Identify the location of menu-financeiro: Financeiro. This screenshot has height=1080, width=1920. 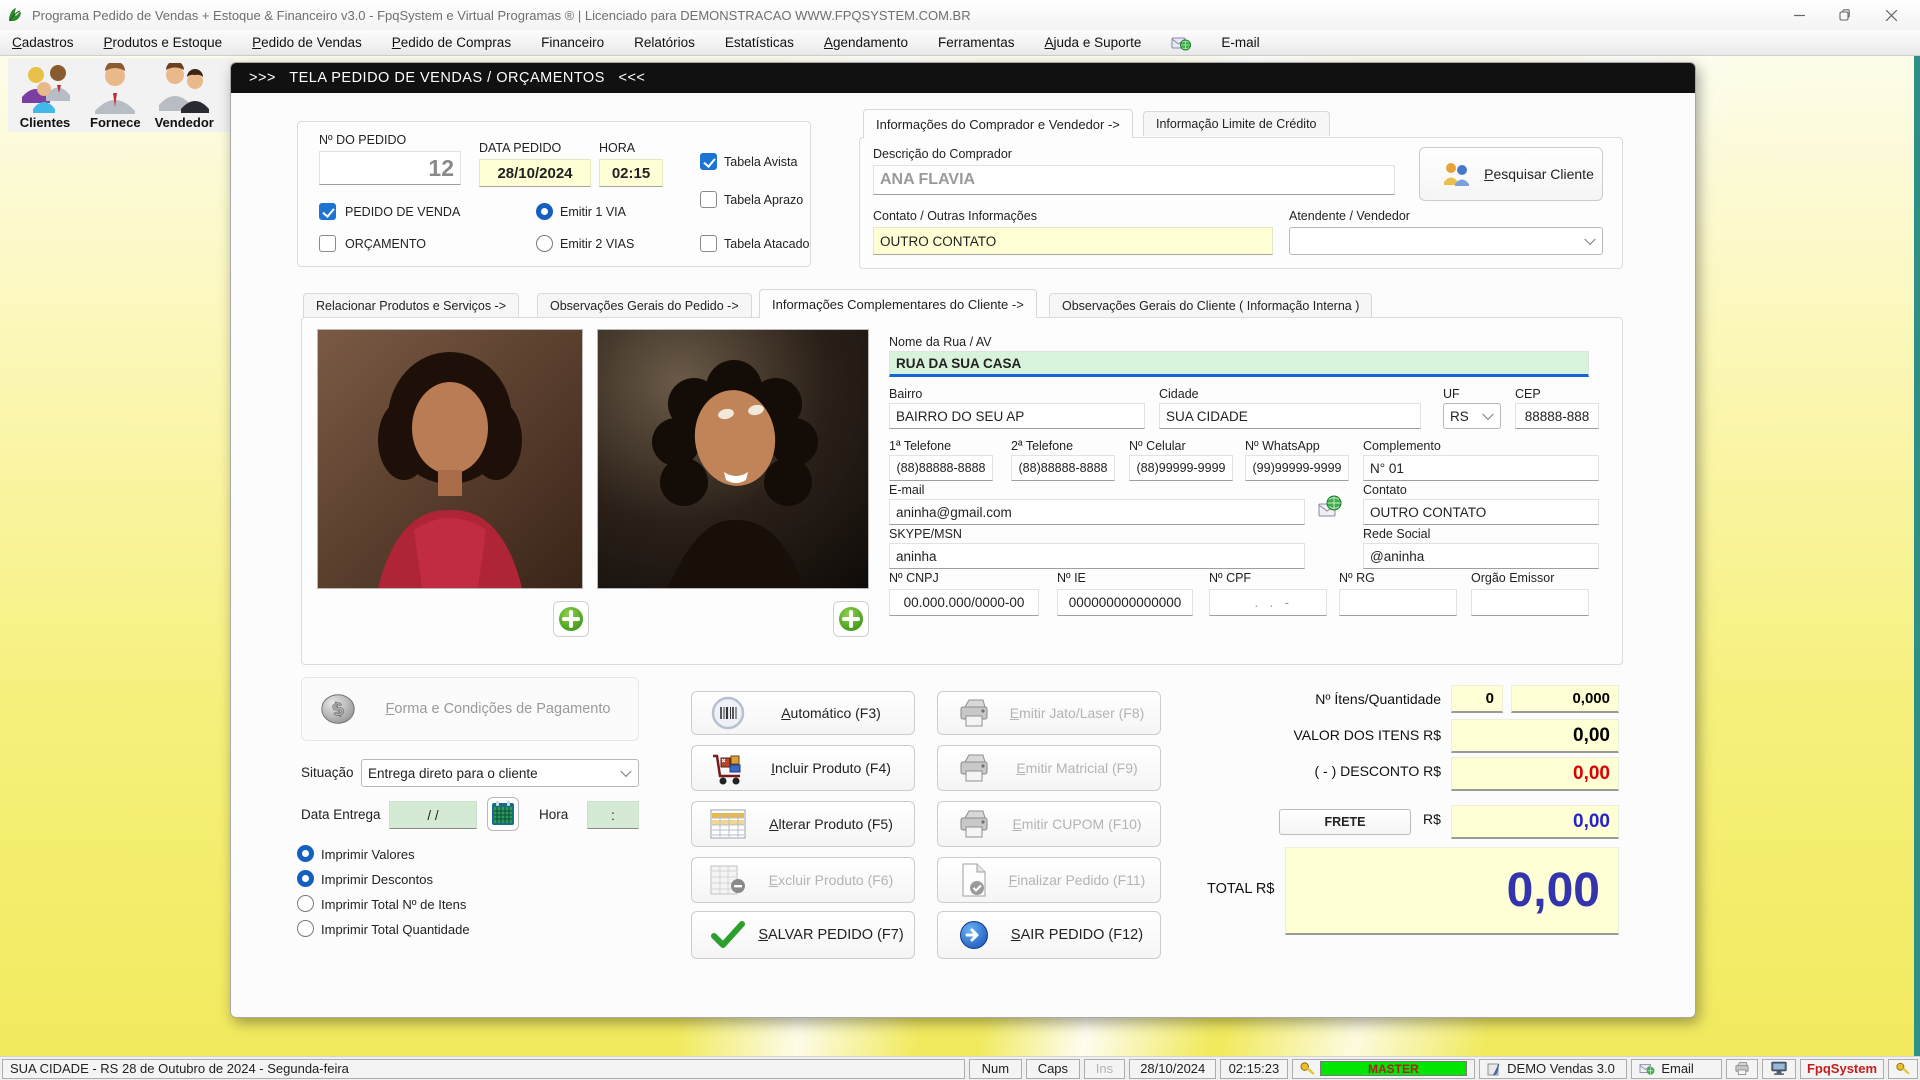
(572, 42).